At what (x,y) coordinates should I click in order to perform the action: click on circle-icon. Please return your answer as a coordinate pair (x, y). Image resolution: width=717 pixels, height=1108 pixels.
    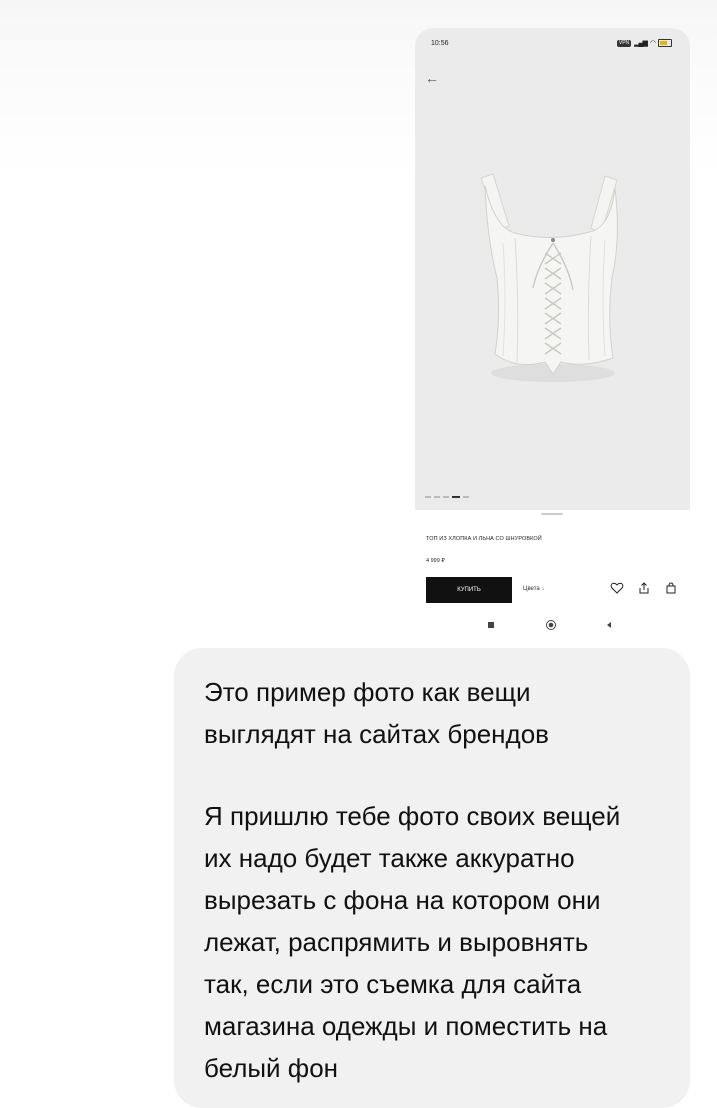
    Looking at the image, I should click on (551, 625).